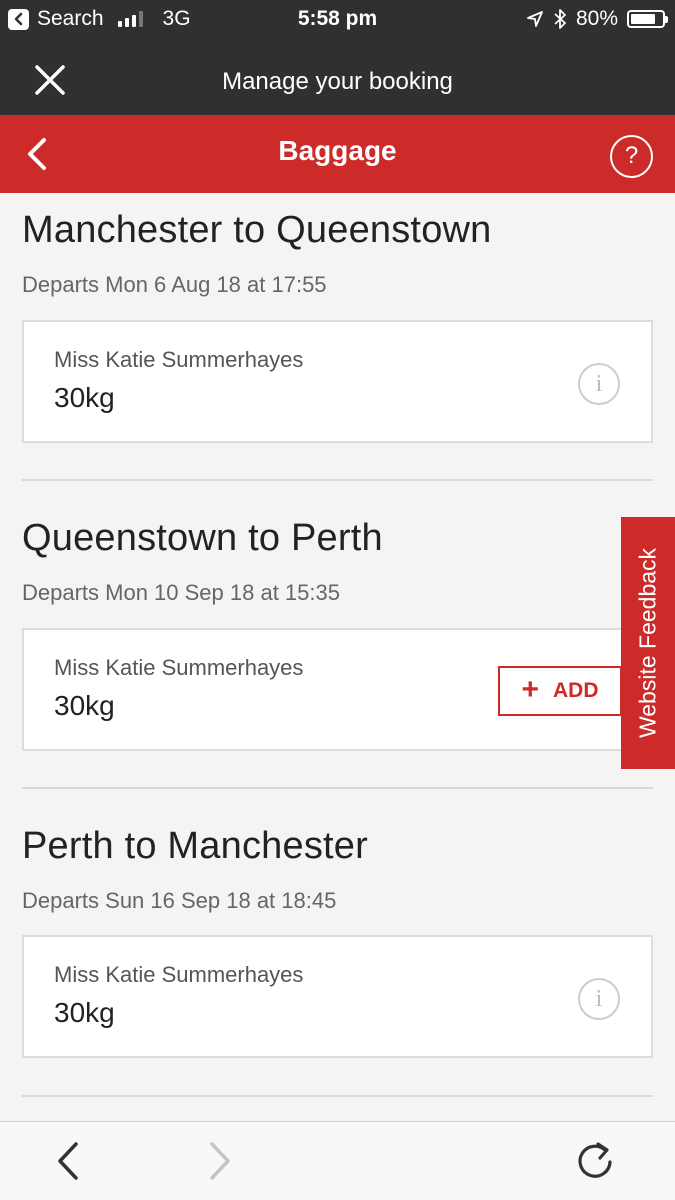 This screenshot has width=675, height=1200. I want to click on browser-back-button, so click(69, 1161).